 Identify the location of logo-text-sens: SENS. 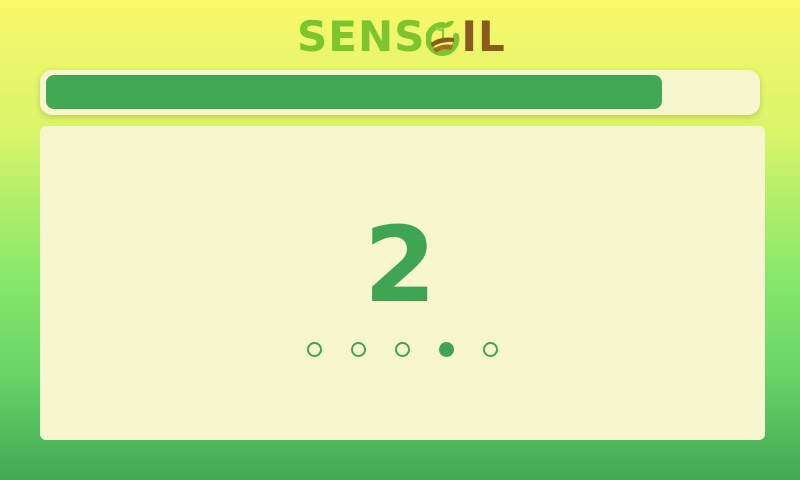
(361, 36).